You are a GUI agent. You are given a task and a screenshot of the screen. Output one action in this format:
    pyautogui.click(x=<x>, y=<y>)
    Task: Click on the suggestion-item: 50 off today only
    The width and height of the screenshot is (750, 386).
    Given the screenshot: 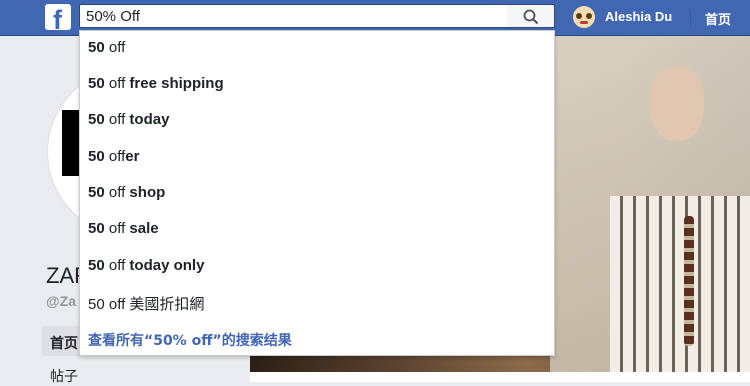 What is the action you would take?
    pyautogui.click(x=317, y=267)
    